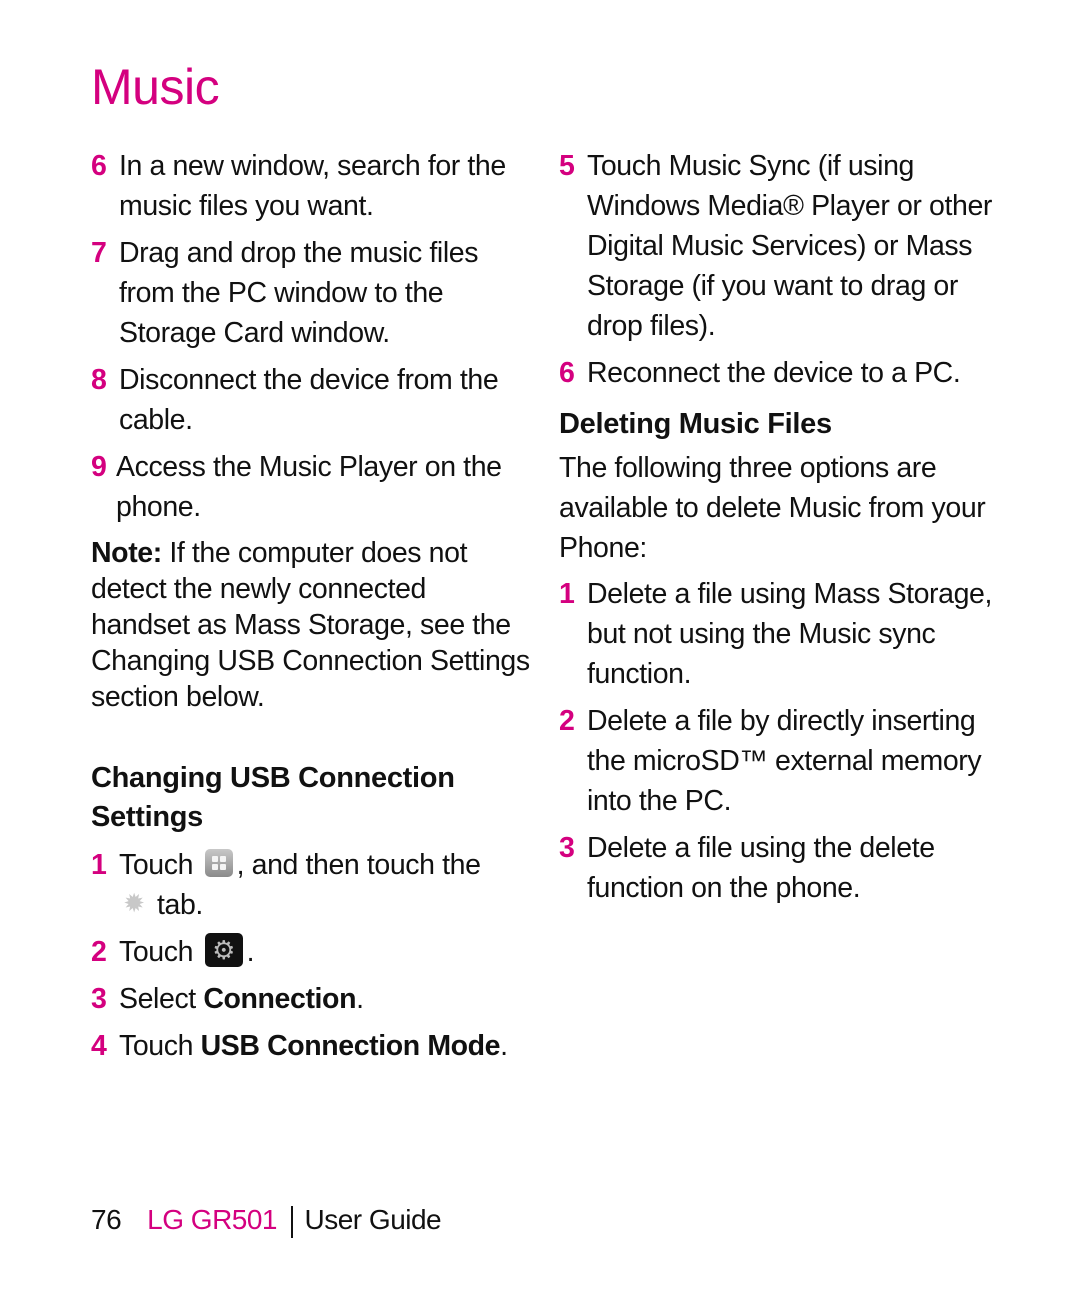  I want to click on list-item: 9 Access the Music Player on the phone., so click(311, 487).